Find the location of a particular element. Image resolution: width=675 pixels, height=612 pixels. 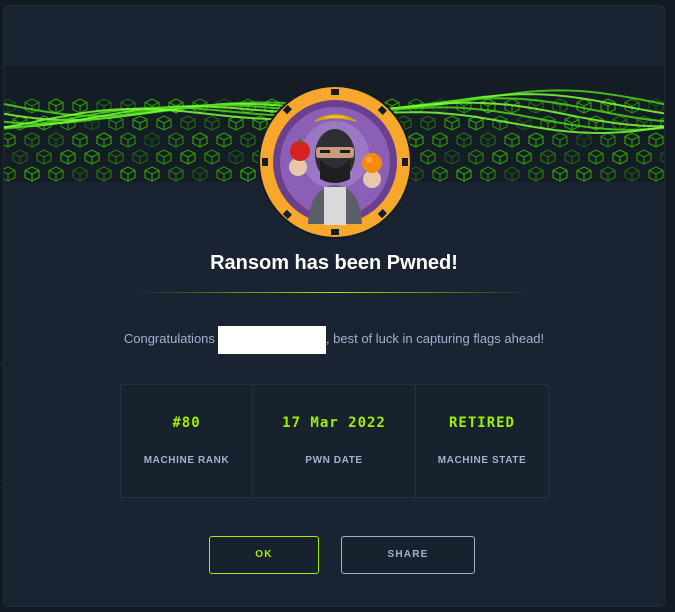

stat-pwn-date: 17 Mar 2022 PWN DATE is located at coordinates (333, 441).